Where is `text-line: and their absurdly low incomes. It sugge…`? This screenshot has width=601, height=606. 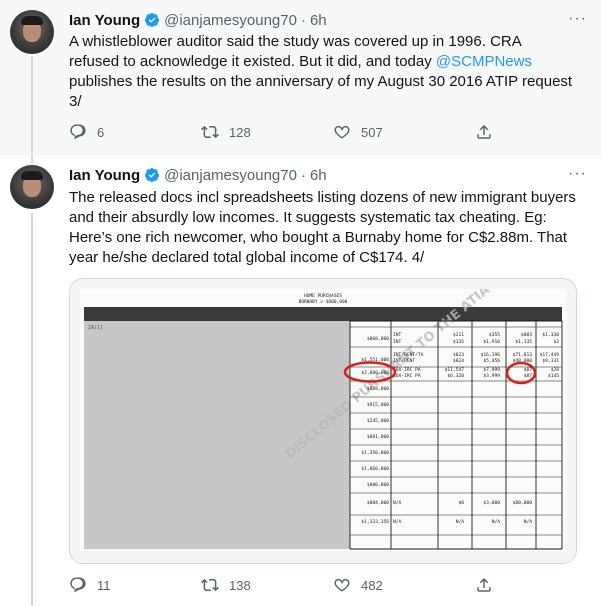
text-line: and their absurdly low incomes. It sugge… is located at coordinates (308, 217).